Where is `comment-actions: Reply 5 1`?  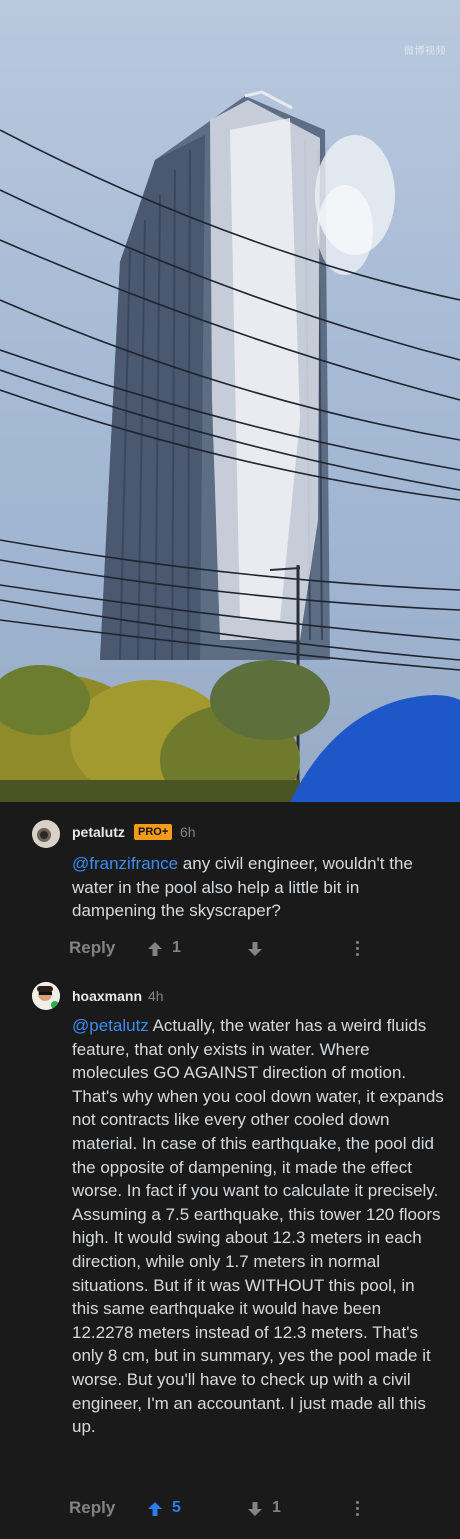 comment-actions: Reply 5 1 is located at coordinates (230, 1509).